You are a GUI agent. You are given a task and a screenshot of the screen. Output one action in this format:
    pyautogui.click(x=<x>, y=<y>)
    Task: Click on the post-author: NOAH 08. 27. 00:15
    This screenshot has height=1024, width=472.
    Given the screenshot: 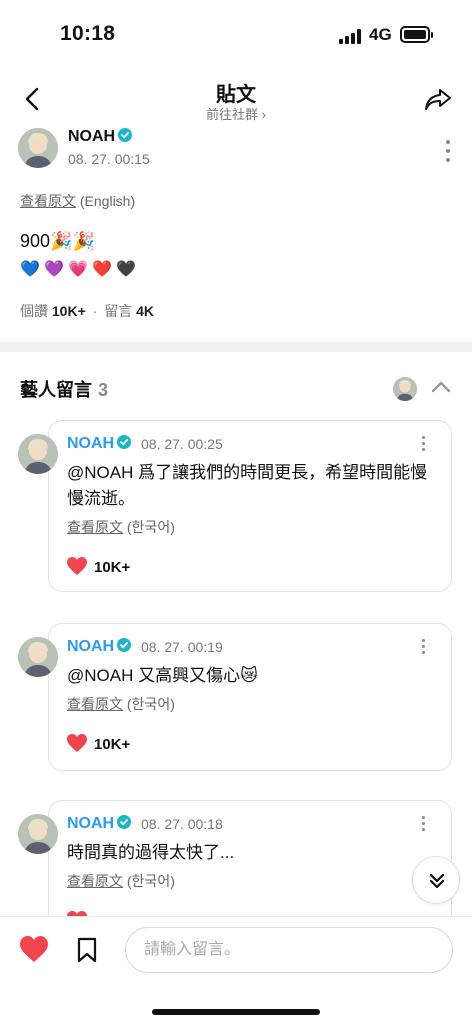 What is the action you would take?
    pyautogui.click(x=238, y=150)
    